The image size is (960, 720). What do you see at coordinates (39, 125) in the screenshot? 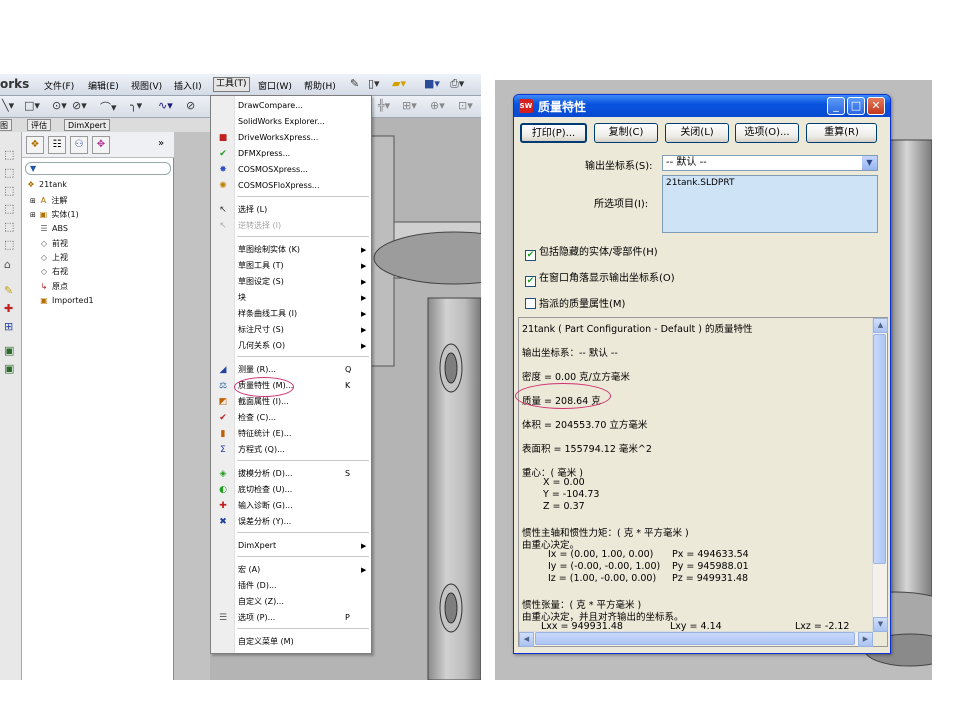
I see `tab-evaluate: 评估` at bounding box center [39, 125].